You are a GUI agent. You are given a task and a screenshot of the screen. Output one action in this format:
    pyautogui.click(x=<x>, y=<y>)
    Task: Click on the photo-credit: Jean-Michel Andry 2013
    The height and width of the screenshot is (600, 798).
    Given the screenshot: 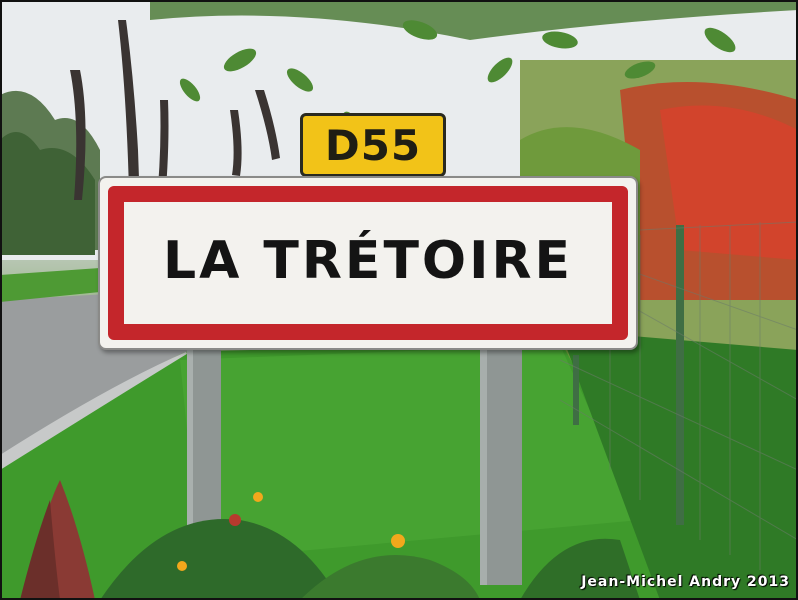 What is the action you would take?
    pyautogui.click(x=685, y=582)
    